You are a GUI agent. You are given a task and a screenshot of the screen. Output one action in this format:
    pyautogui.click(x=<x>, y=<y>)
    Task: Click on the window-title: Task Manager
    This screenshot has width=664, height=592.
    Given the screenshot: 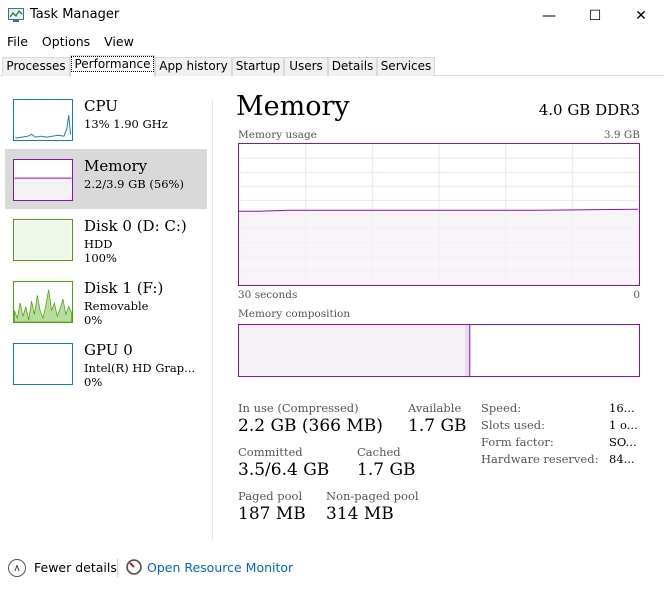 What is the action you would take?
    pyautogui.click(x=75, y=14)
    